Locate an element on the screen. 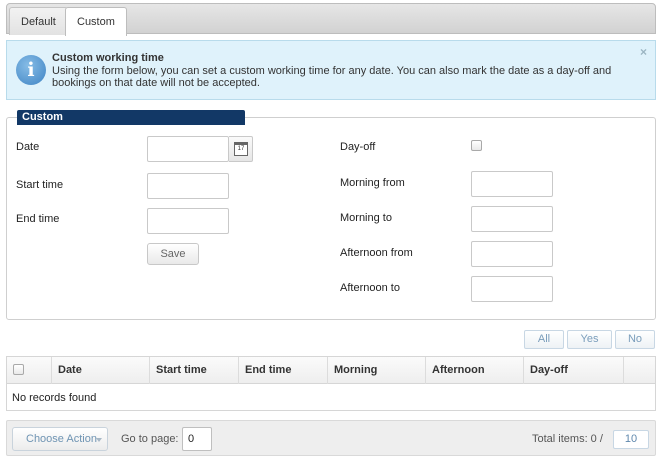 The image size is (659, 472). filter-yes-button: Yes is located at coordinates (589, 339).